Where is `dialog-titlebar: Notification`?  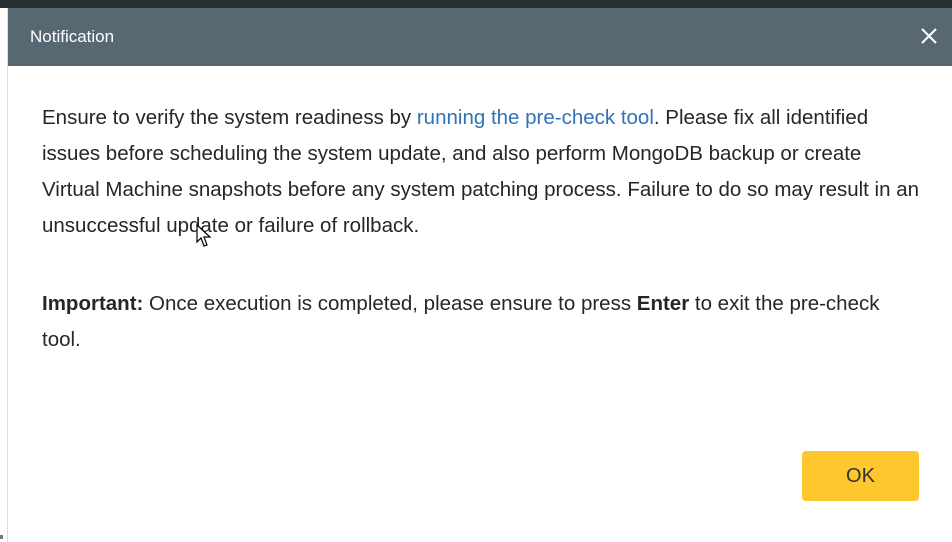
dialog-titlebar: Notification is located at coordinates (480, 37).